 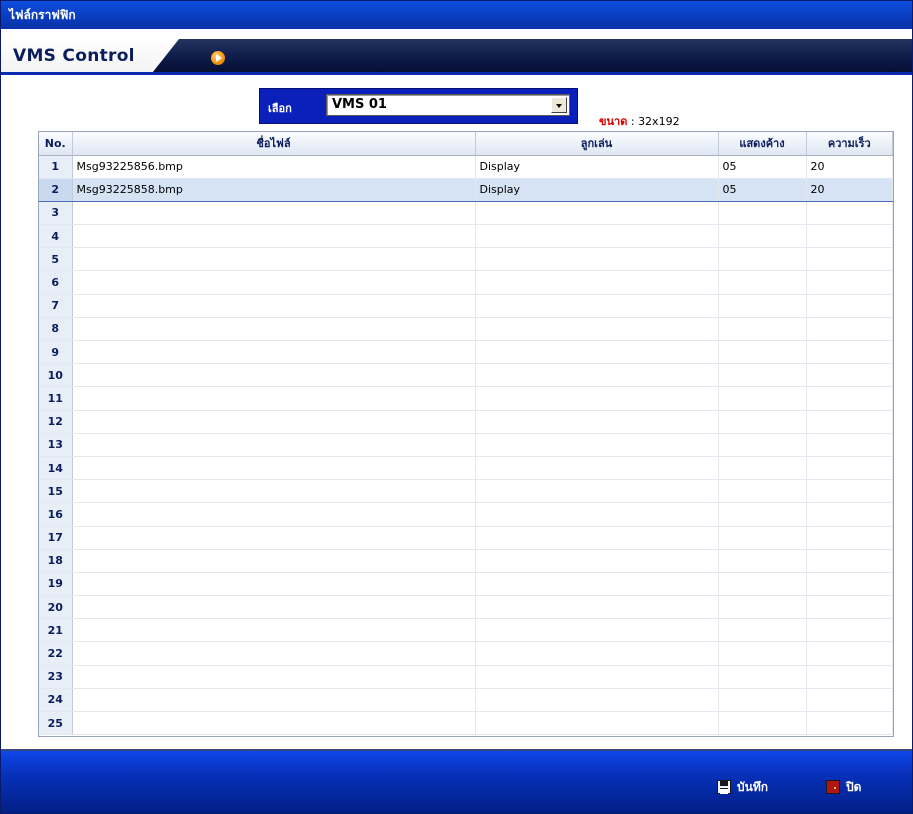 What do you see at coordinates (56, 422) in the screenshot?
I see `row-number: 12` at bounding box center [56, 422].